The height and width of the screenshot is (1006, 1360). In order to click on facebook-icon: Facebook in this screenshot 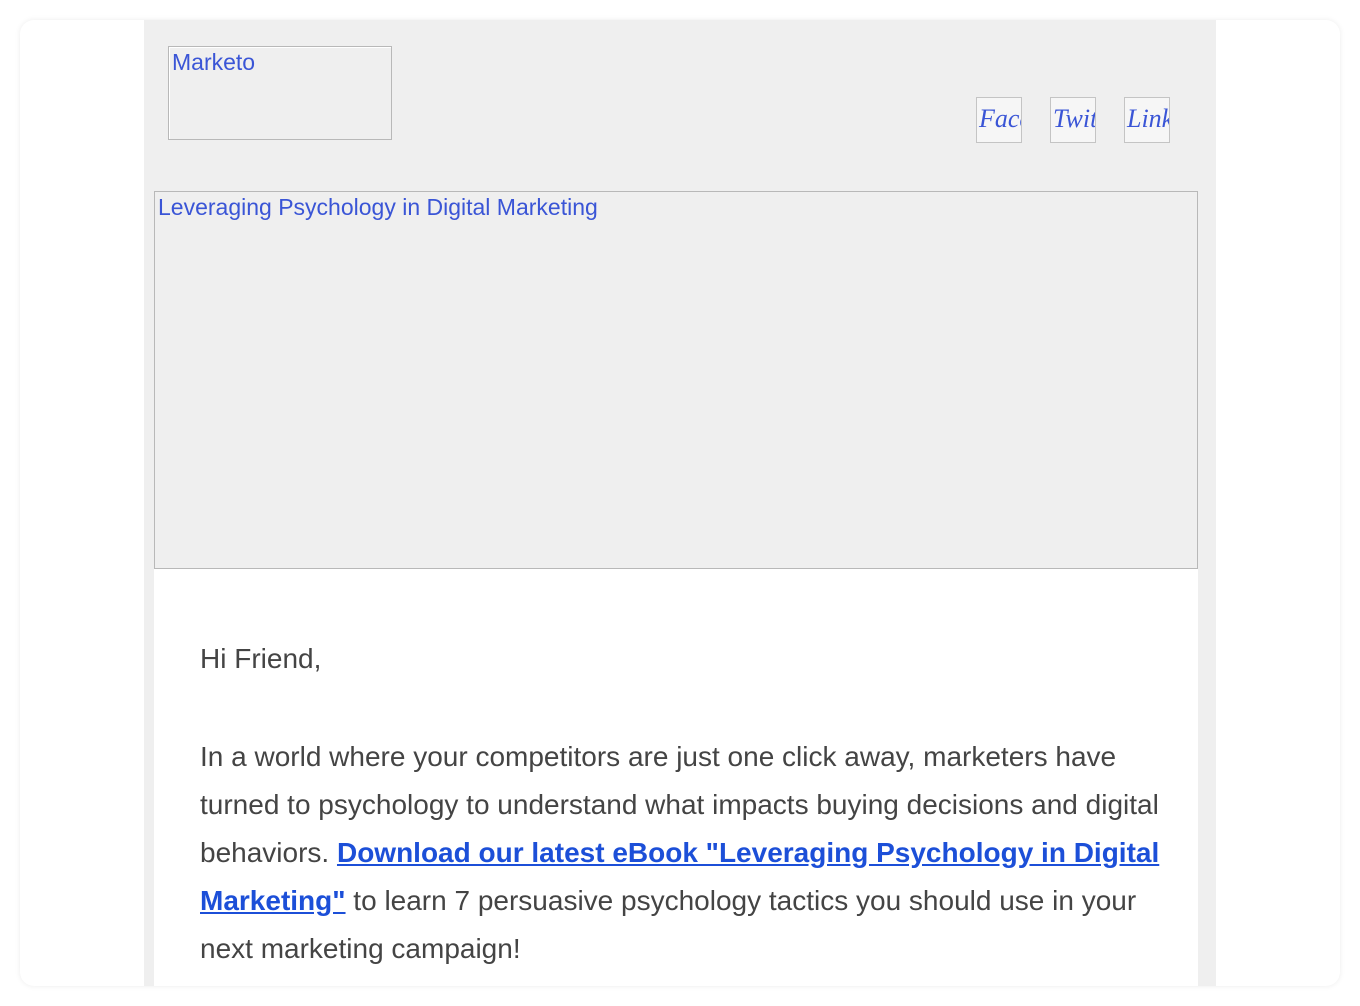, I will do `click(999, 120)`.